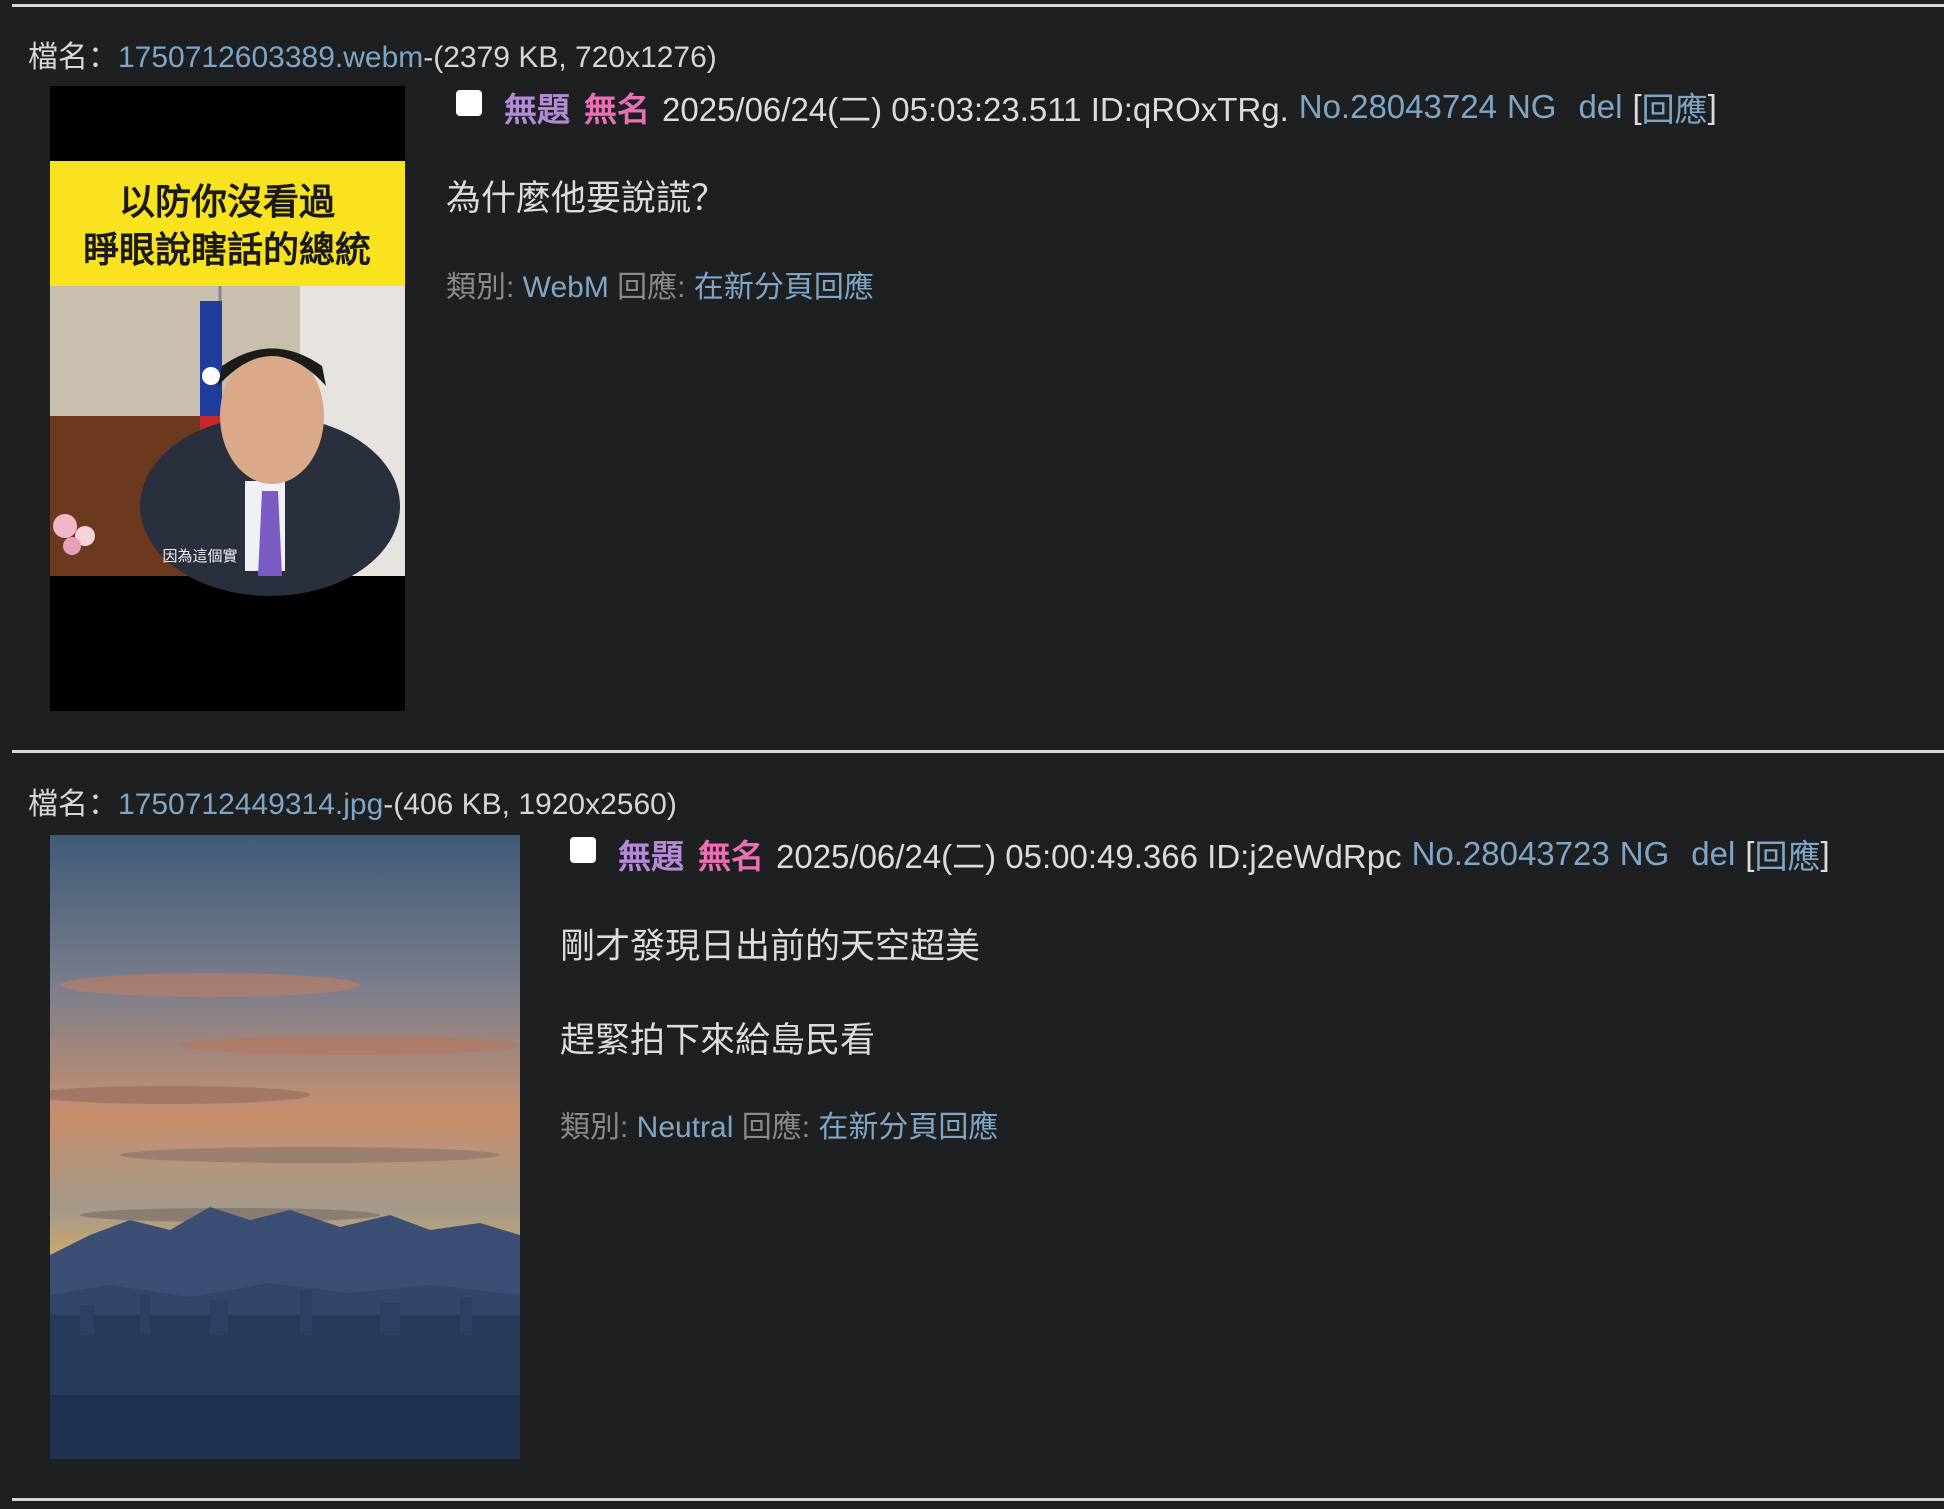 The image size is (1944, 1509). Describe the element at coordinates (530, 804) in the screenshot. I see `file-size-info: -(406 KB, 1920x2560)` at that location.